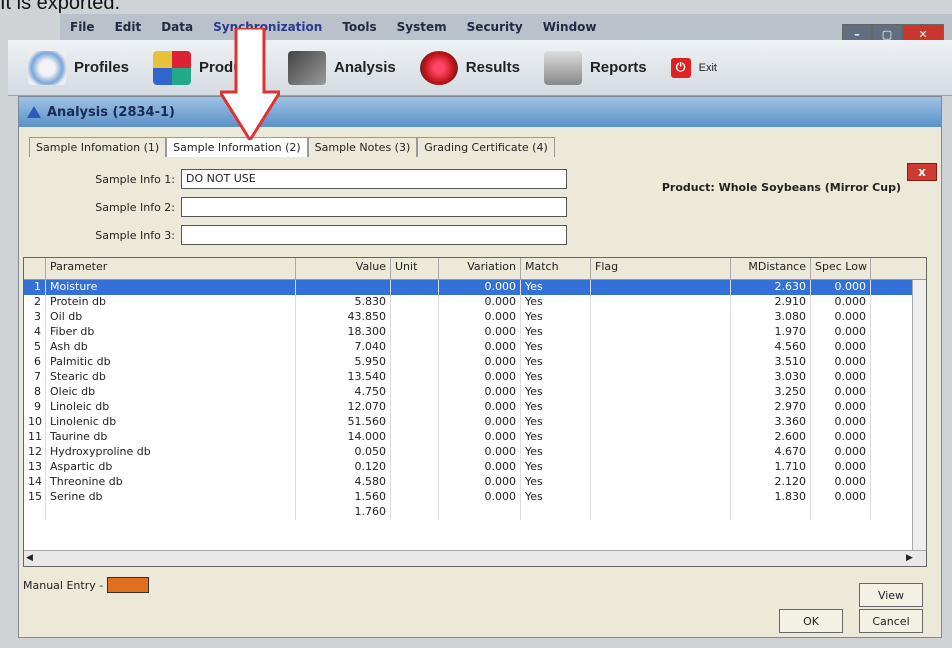 The width and height of the screenshot is (952, 648). I want to click on table-row: 6 Palmitic db 5.950 0.000 Yes 3.510 0.000, so click(475, 362).